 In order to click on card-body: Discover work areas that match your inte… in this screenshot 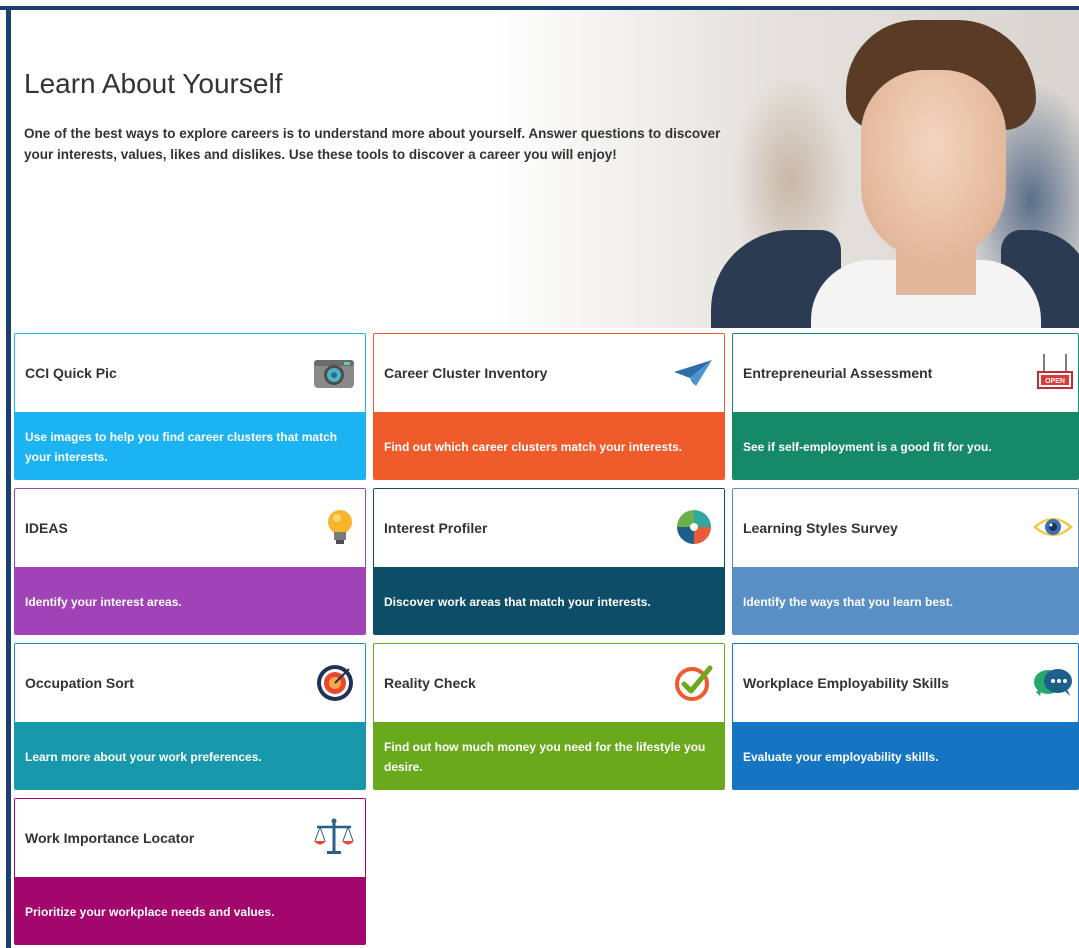, I will do `click(549, 600)`.